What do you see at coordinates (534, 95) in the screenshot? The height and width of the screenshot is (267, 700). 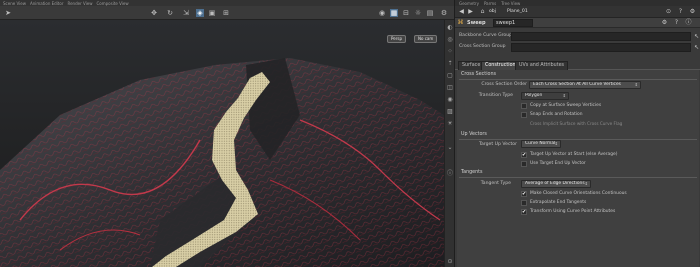 I see `transition-type-value: Polygon` at bounding box center [534, 95].